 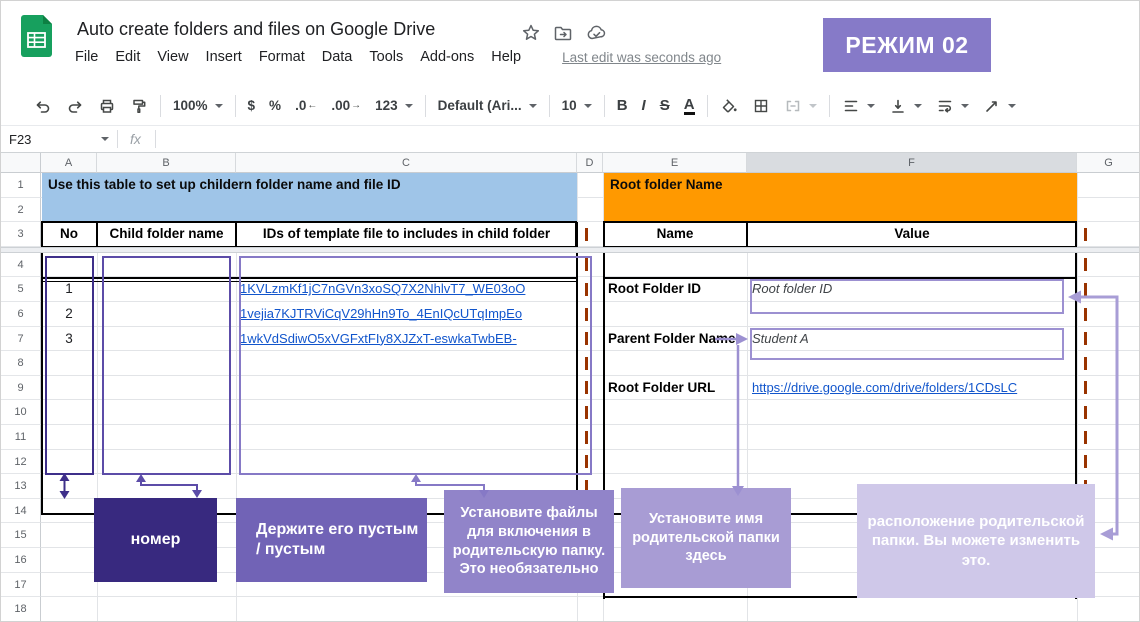 I want to click on row-header-16: 16, so click(x=21, y=560).